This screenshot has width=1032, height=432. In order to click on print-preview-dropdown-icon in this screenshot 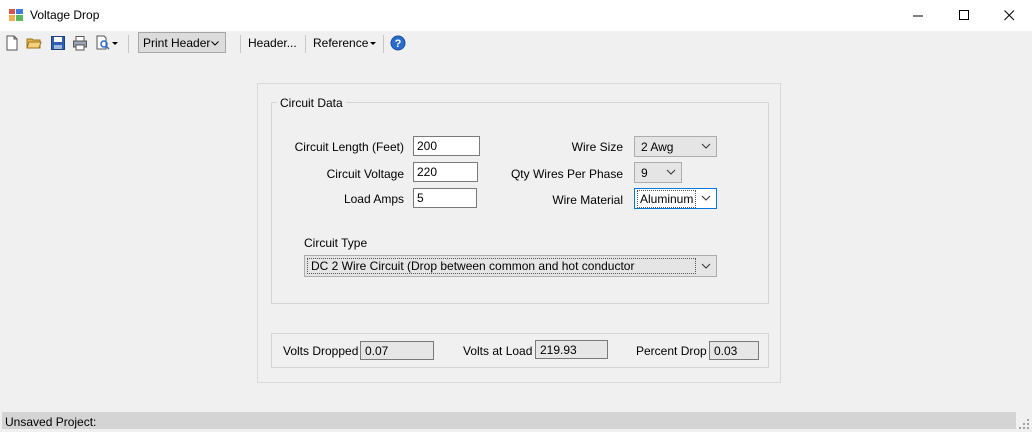, I will do `click(115, 44)`.